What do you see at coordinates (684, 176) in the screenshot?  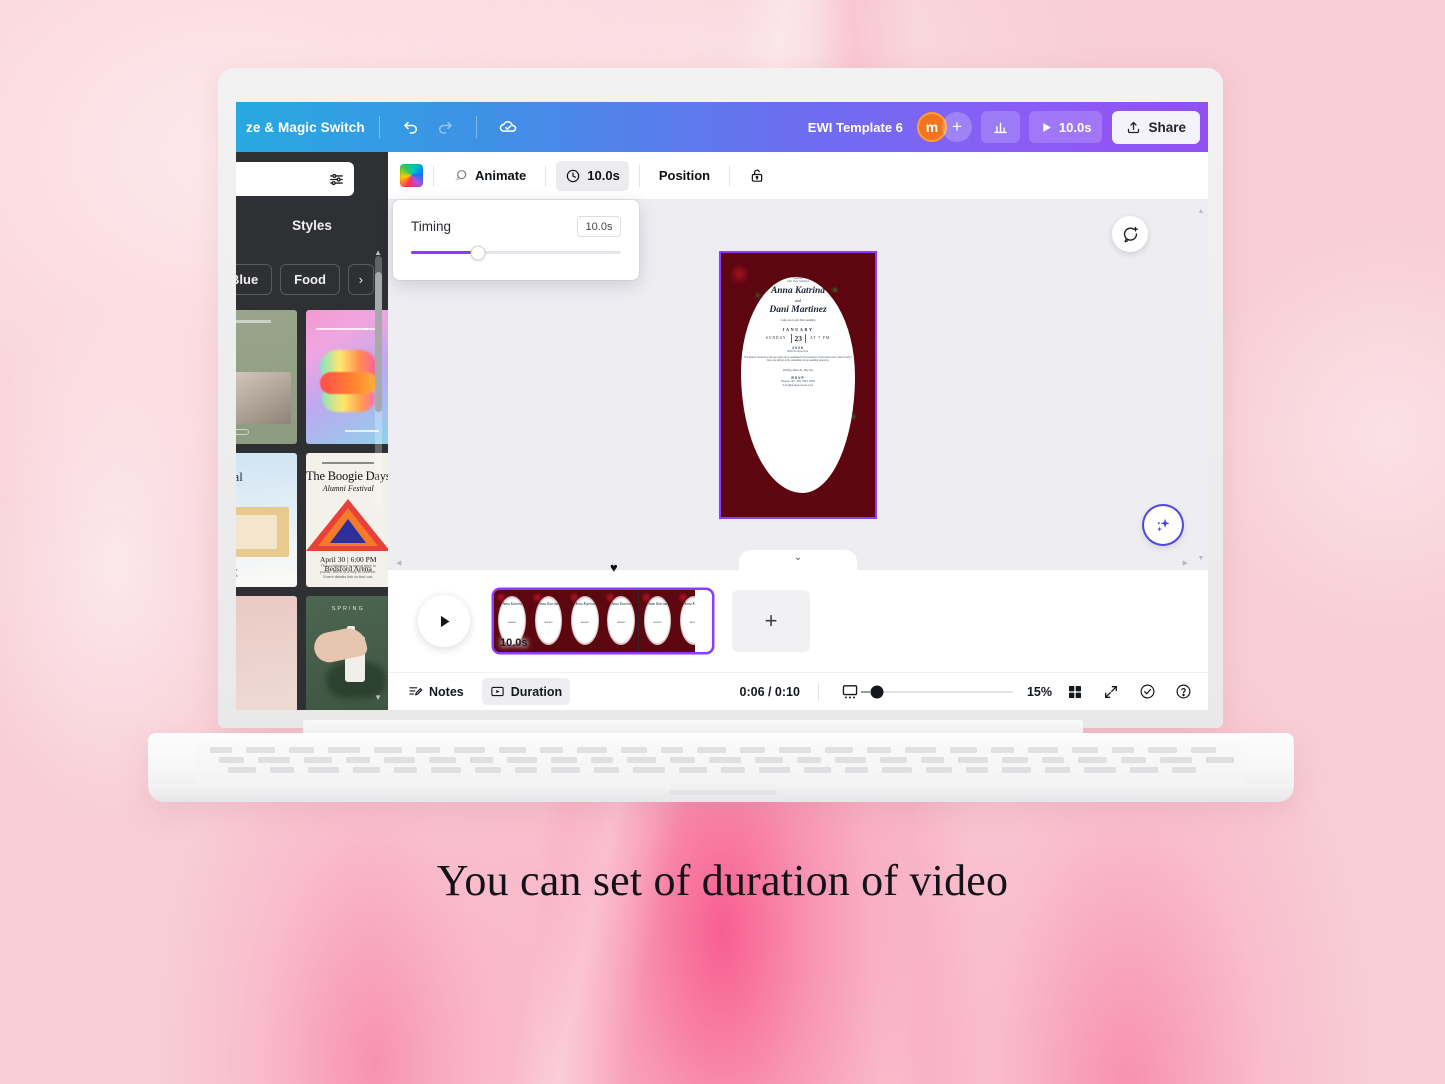 I see `position-button: Position` at bounding box center [684, 176].